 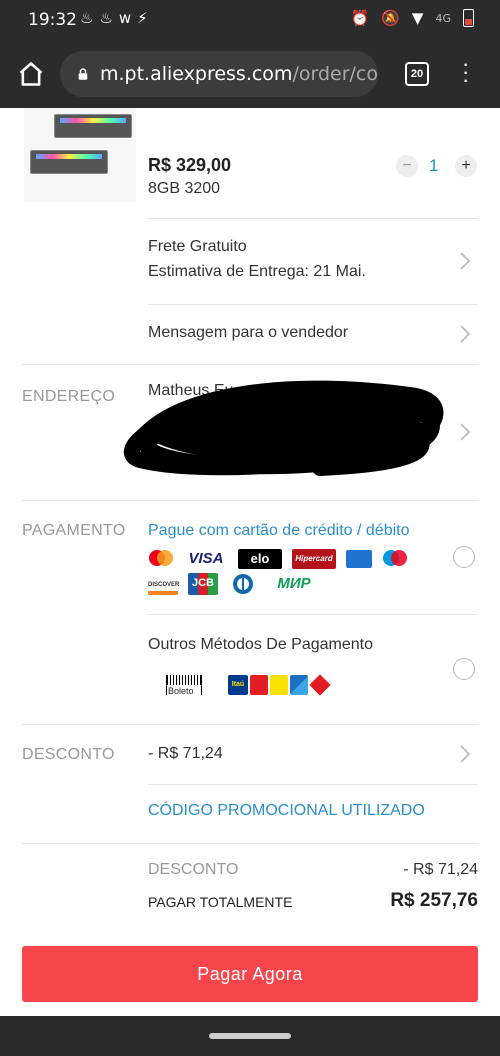 What do you see at coordinates (248, 332) in the screenshot?
I see `seller-message-label: Mensagem para o vendedor` at bounding box center [248, 332].